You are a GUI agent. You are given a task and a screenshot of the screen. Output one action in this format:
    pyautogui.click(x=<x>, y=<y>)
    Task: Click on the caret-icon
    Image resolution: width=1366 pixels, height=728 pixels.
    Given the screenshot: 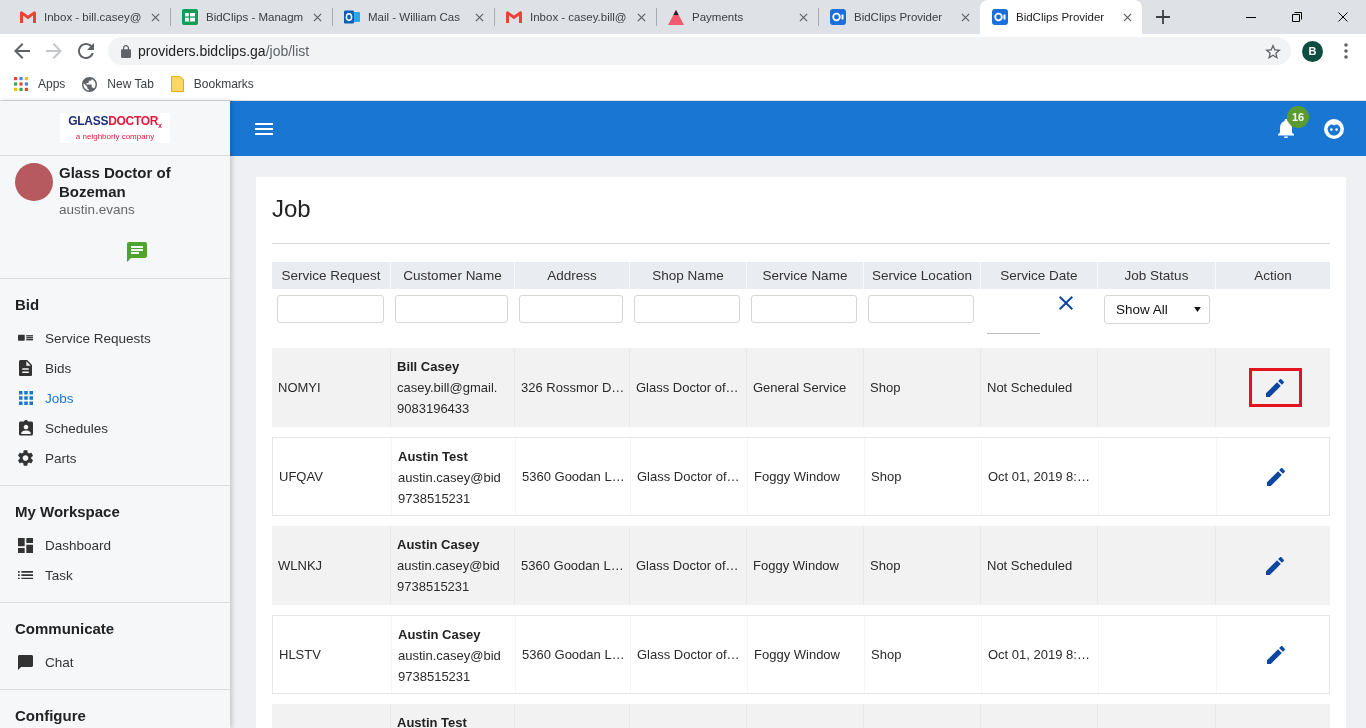 What is the action you would take?
    pyautogui.click(x=1197, y=309)
    